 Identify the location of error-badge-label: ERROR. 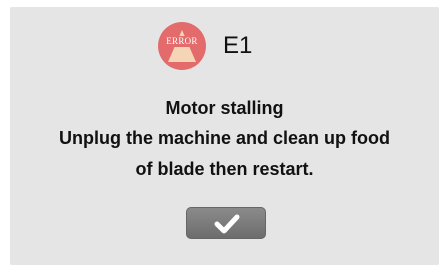
(182, 41).